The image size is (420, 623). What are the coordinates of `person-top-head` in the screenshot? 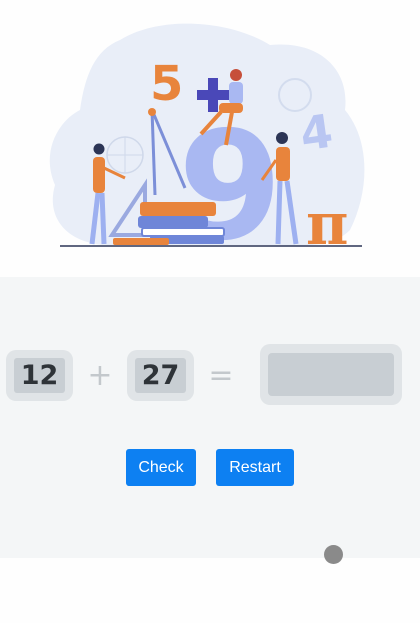 It's located at (236, 75).